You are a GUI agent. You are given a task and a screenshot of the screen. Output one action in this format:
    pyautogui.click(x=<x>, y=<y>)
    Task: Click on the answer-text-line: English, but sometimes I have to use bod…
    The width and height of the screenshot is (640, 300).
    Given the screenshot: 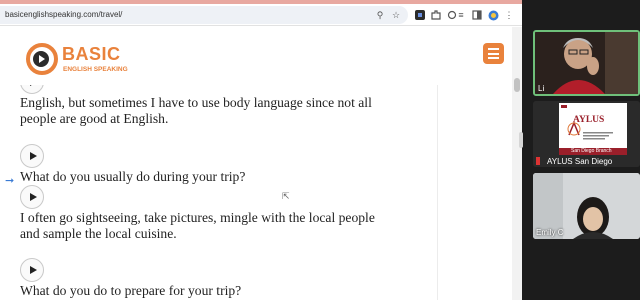 What is the action you would take?
    pyautogui.click(x=196, y=102)
    